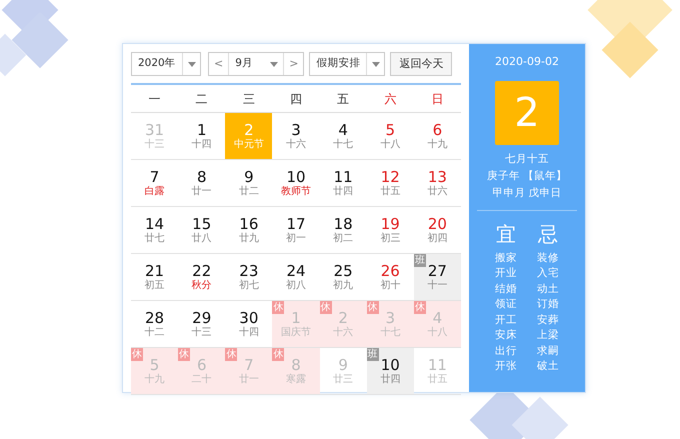  What do you see at coordinates (248, 286) in the screenshot?
I see `lunar-date: 初七` at bounding box center [248, 286].